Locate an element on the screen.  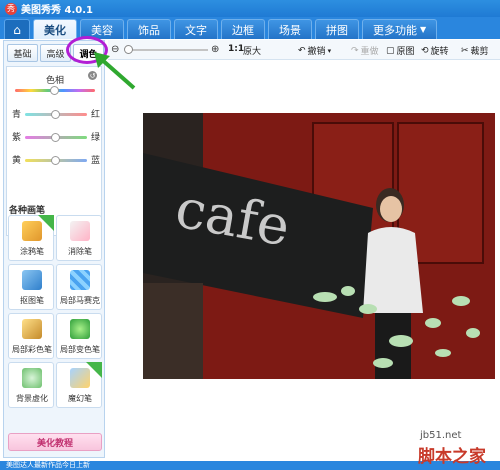
blur-background-button: 背景虚化 is located at coordinates (31, 385).